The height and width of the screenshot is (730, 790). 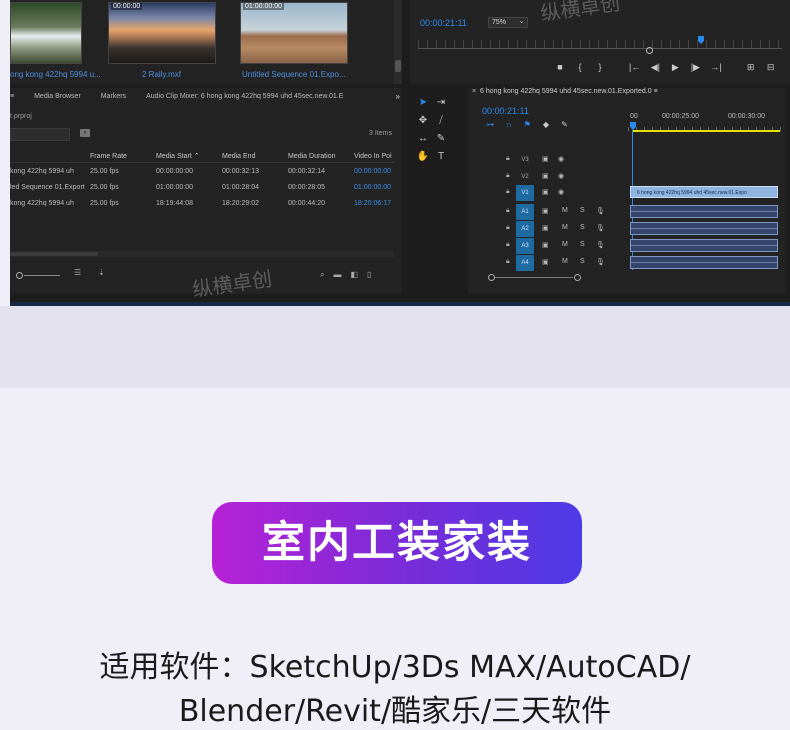 I want to click on new-bin-icon: ⌕, so click(x=85, y=133).